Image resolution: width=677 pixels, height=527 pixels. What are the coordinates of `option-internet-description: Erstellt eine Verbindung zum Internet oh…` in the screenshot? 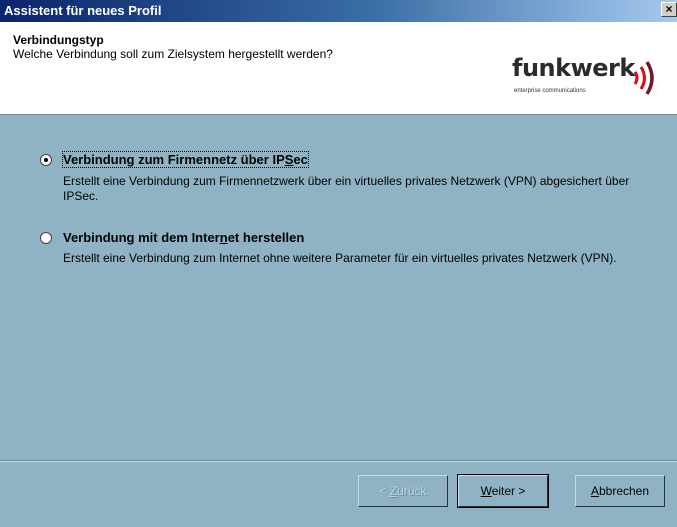 It's located at (340, 258).